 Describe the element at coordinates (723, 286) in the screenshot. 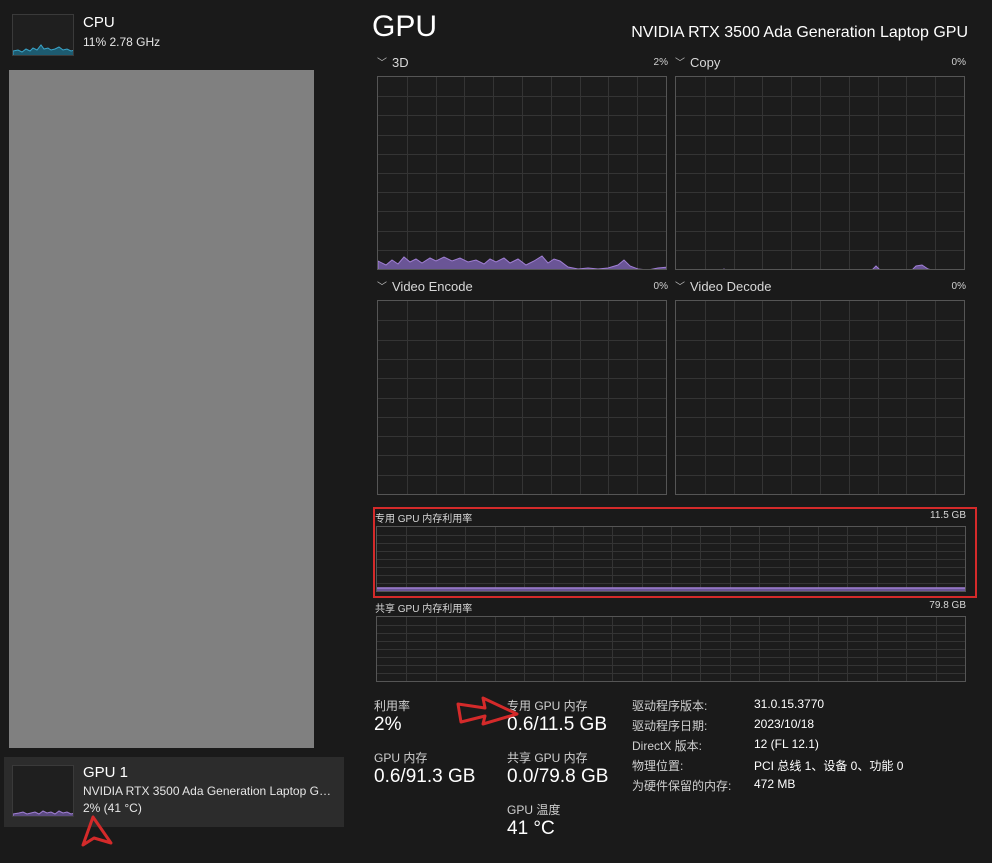

I see `graph-label-video-decode: ﹀ Video Decode` at that location.